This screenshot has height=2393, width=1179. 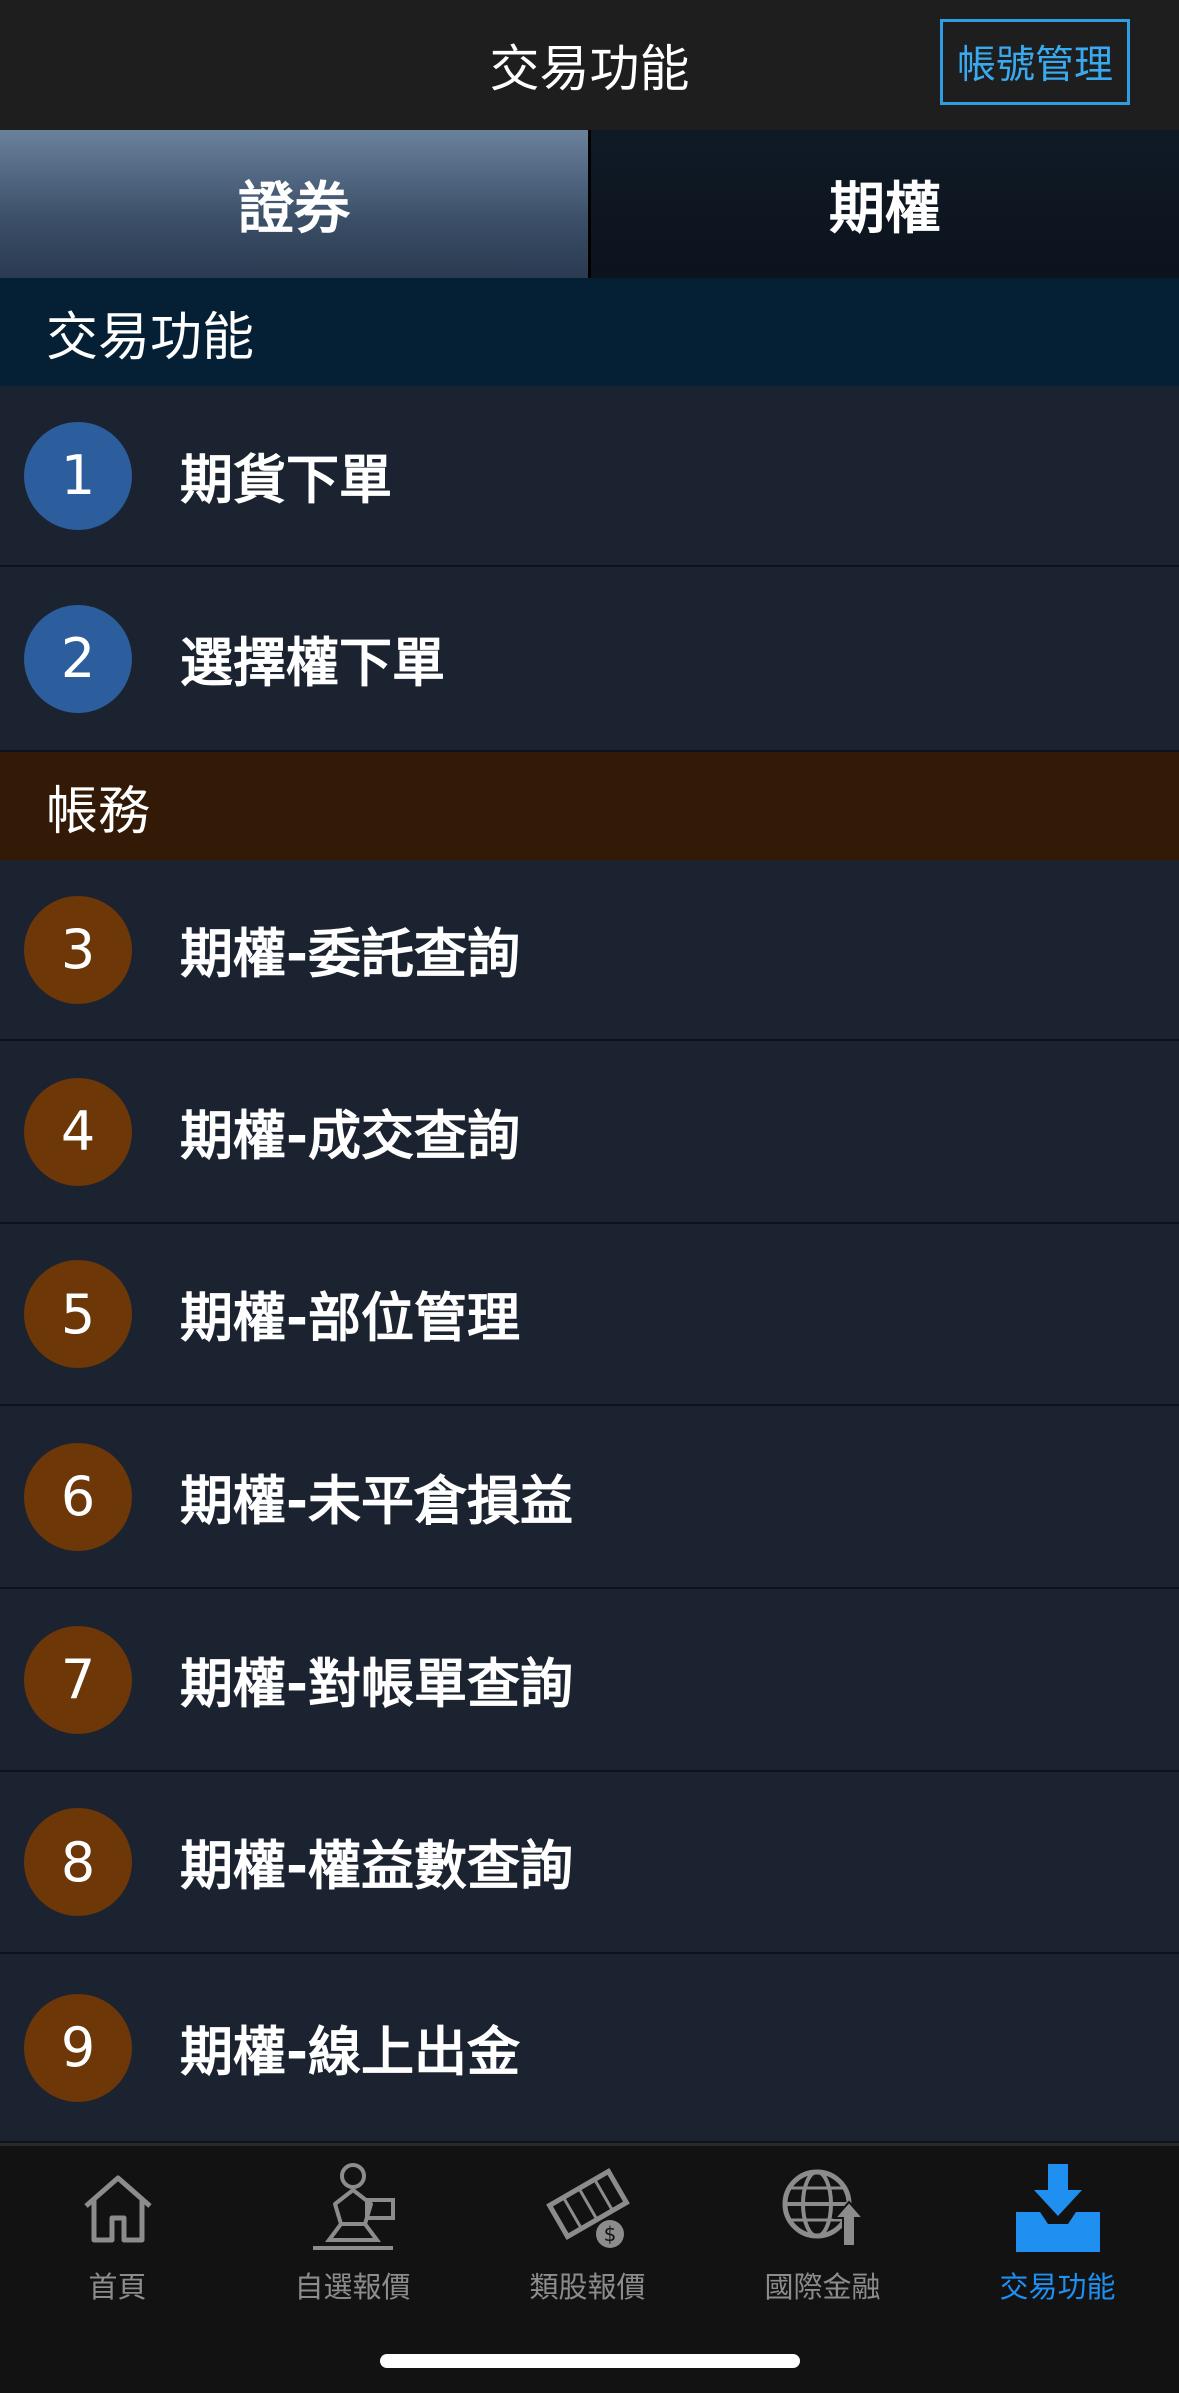 I want to click on tab-label: 國際金融, so click(x=822, y=2287).